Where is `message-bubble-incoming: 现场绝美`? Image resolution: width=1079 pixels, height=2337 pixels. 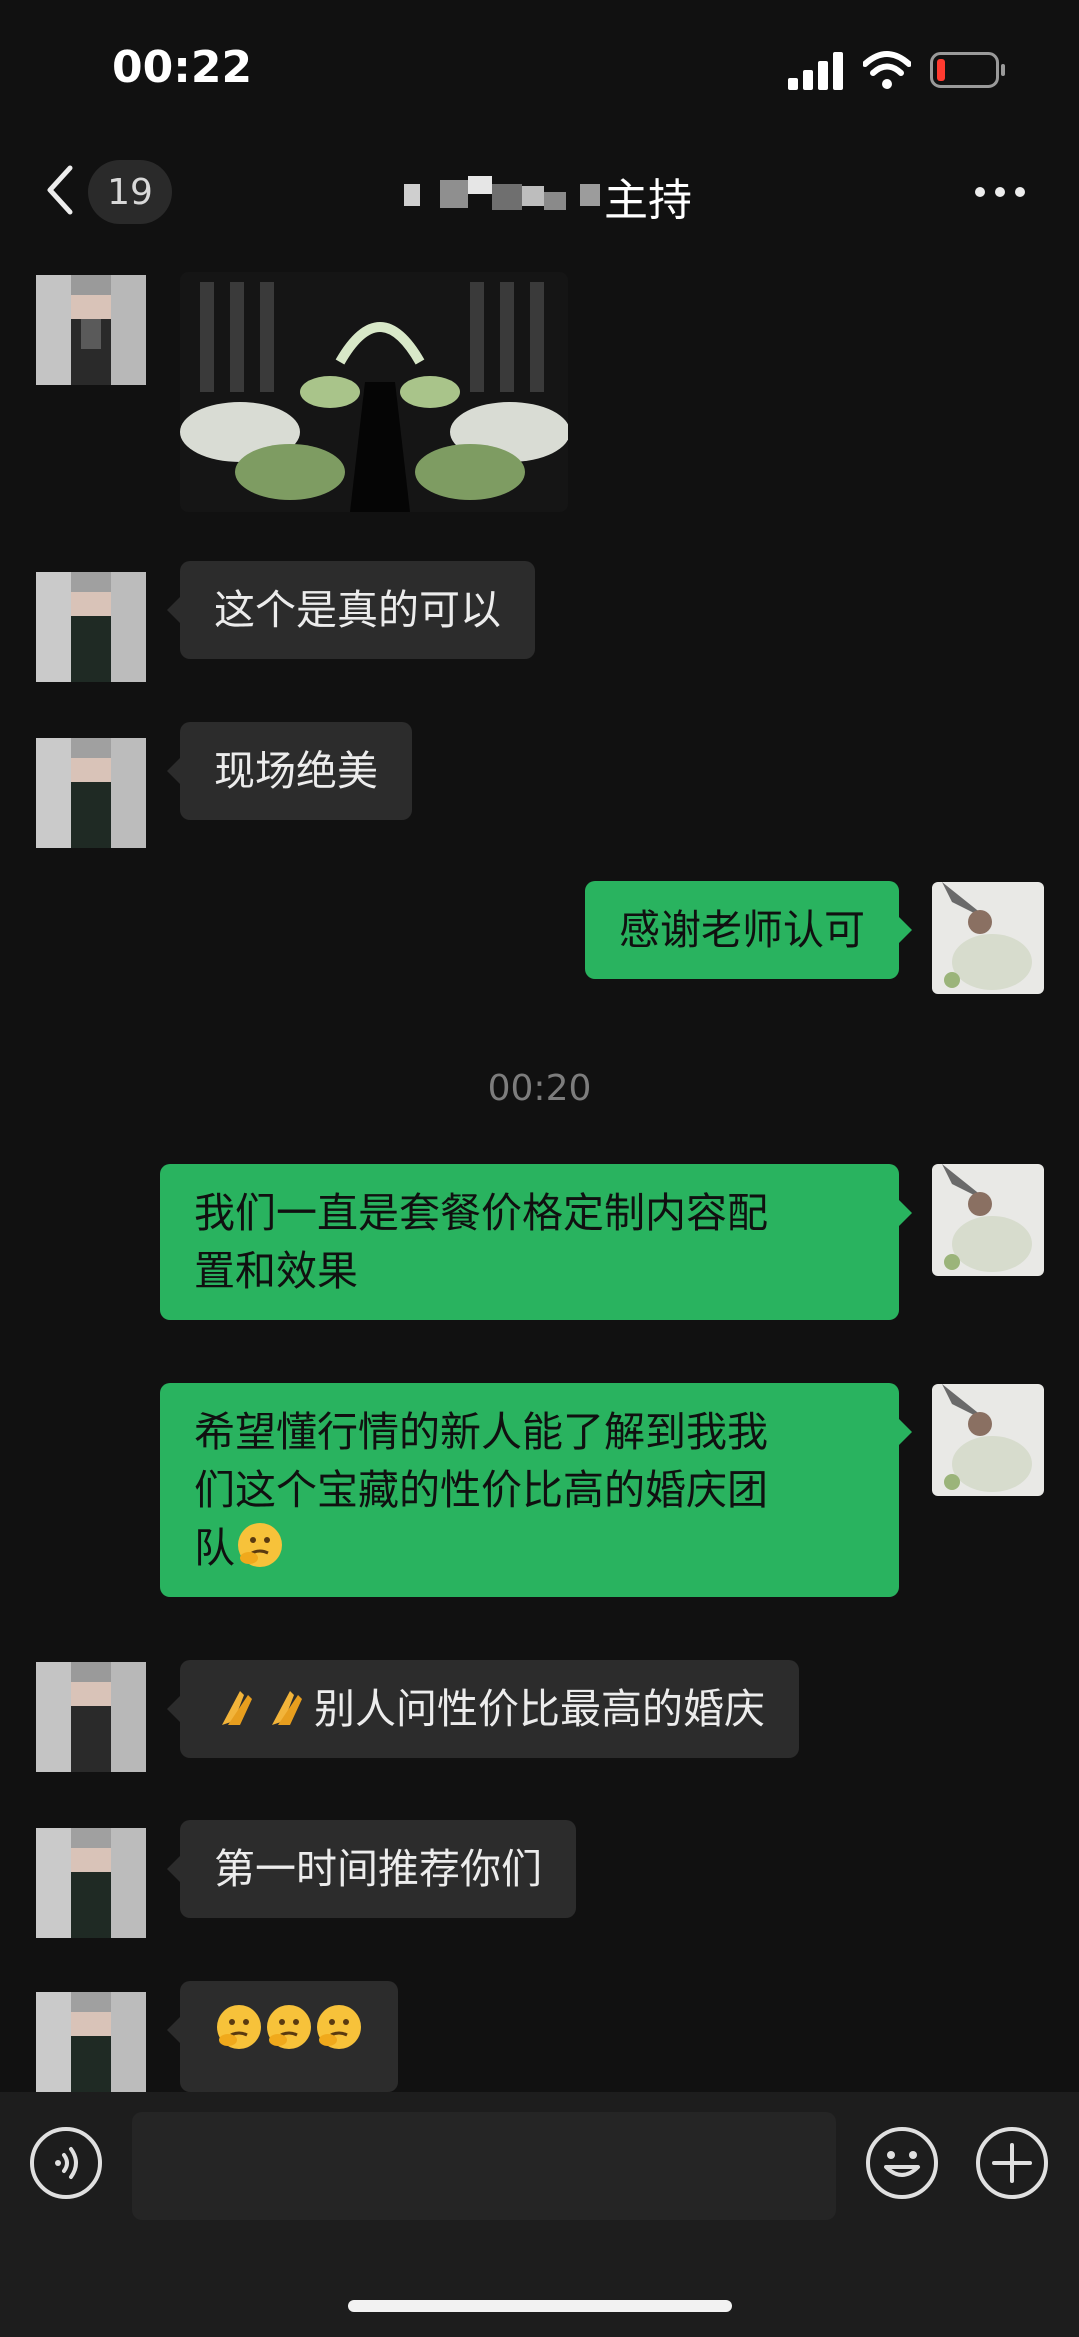
message-bubble-incoming: 现场绝美 is located at coordinates (289, 771).